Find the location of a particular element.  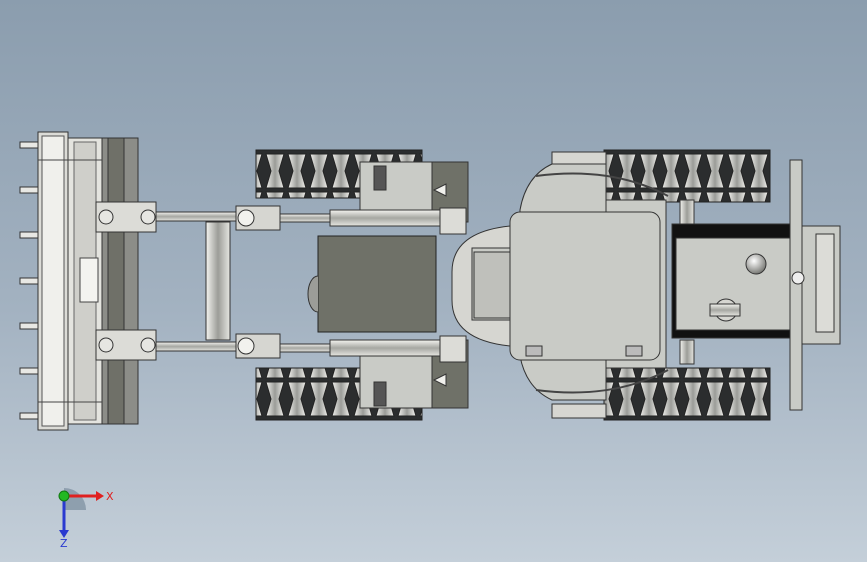

lift-arm-lower is located at coordinates (188, 345).